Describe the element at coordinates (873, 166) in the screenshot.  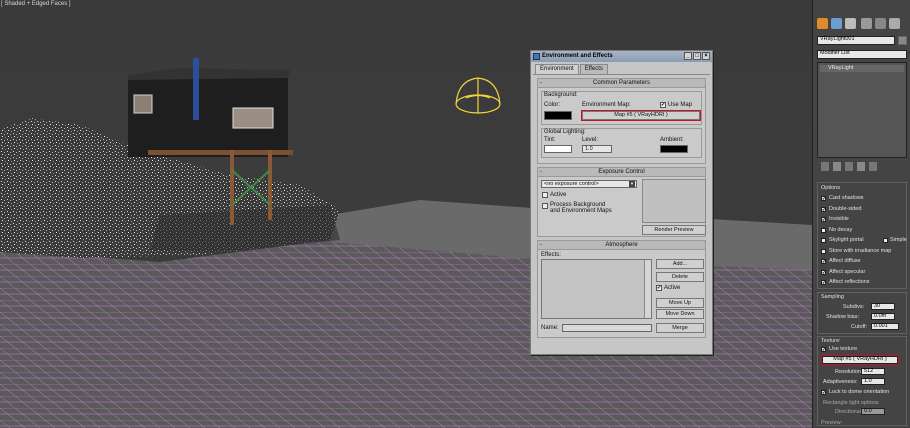
I see `configure-sets-icon` at that location.